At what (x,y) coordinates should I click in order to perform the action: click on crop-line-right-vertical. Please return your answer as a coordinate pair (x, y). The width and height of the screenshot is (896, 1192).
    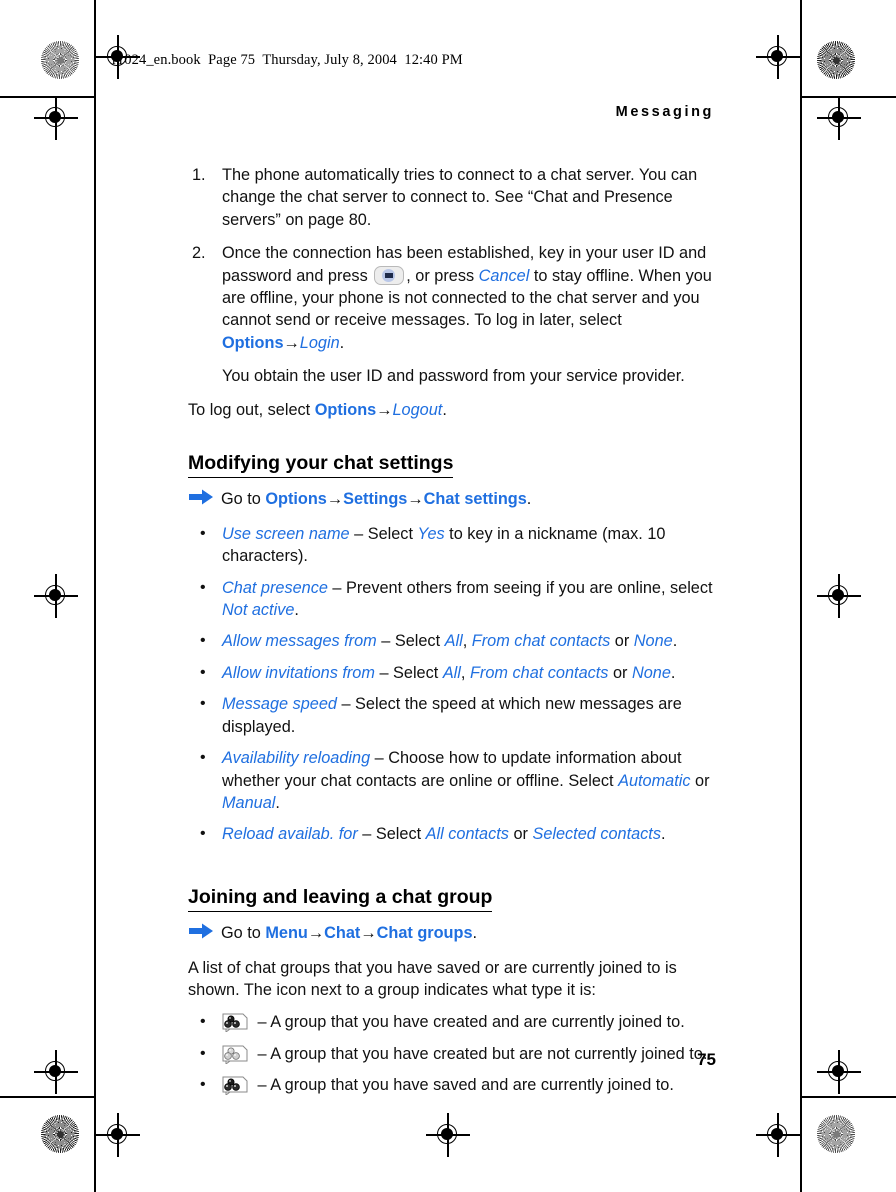
    Looking at the image, I should click on (801, 596).